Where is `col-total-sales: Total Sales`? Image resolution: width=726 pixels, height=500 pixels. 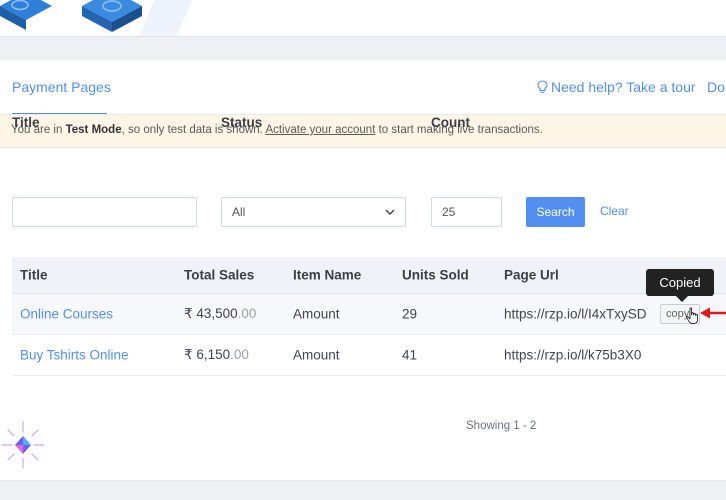 col-total-sales: Total Sales is located at coordinates (219, 275).